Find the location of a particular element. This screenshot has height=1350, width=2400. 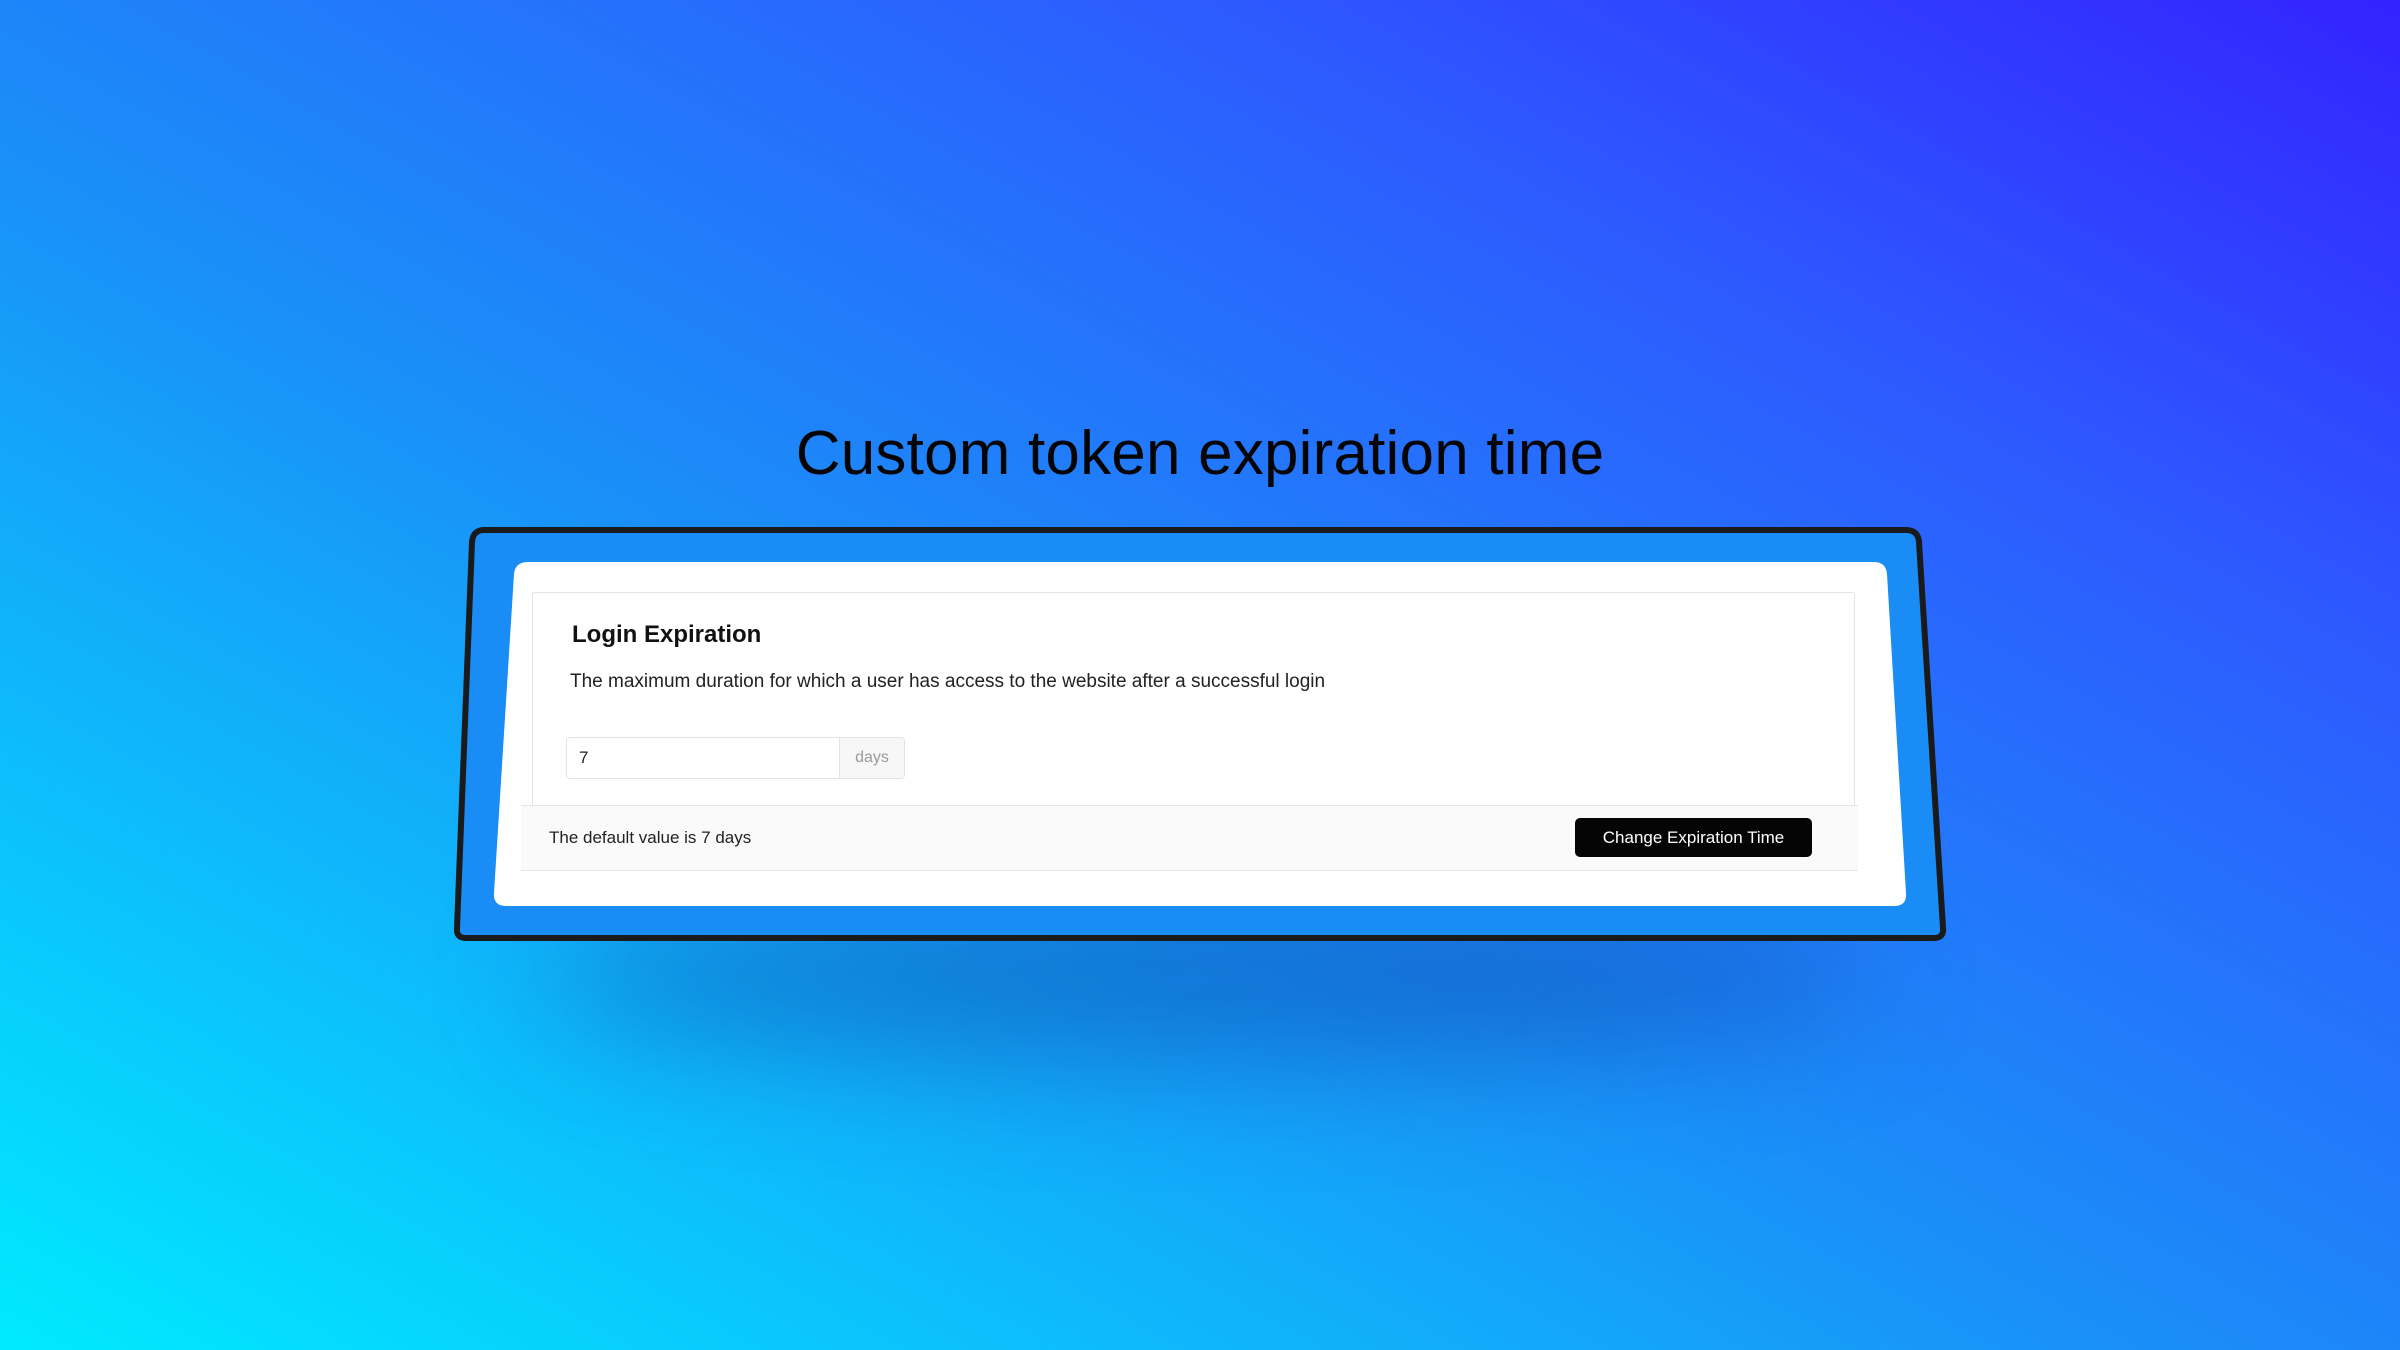

panel-title: Login Expiration is located at coordinates (667, 634).